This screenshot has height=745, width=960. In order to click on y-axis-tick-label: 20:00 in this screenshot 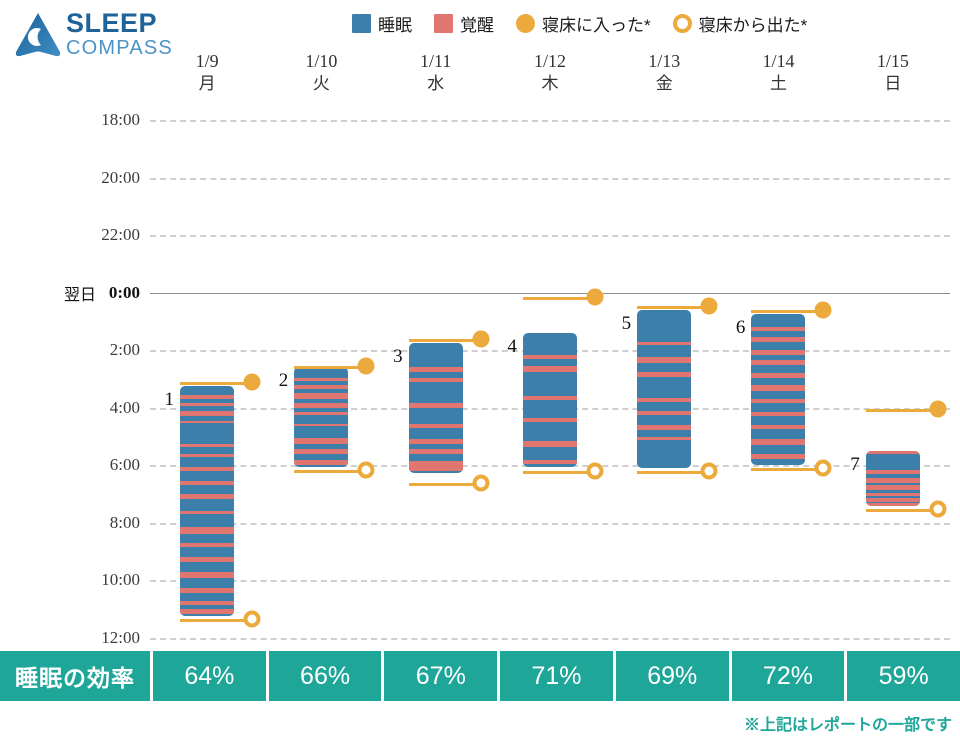, I will do `click(120, 177)`.